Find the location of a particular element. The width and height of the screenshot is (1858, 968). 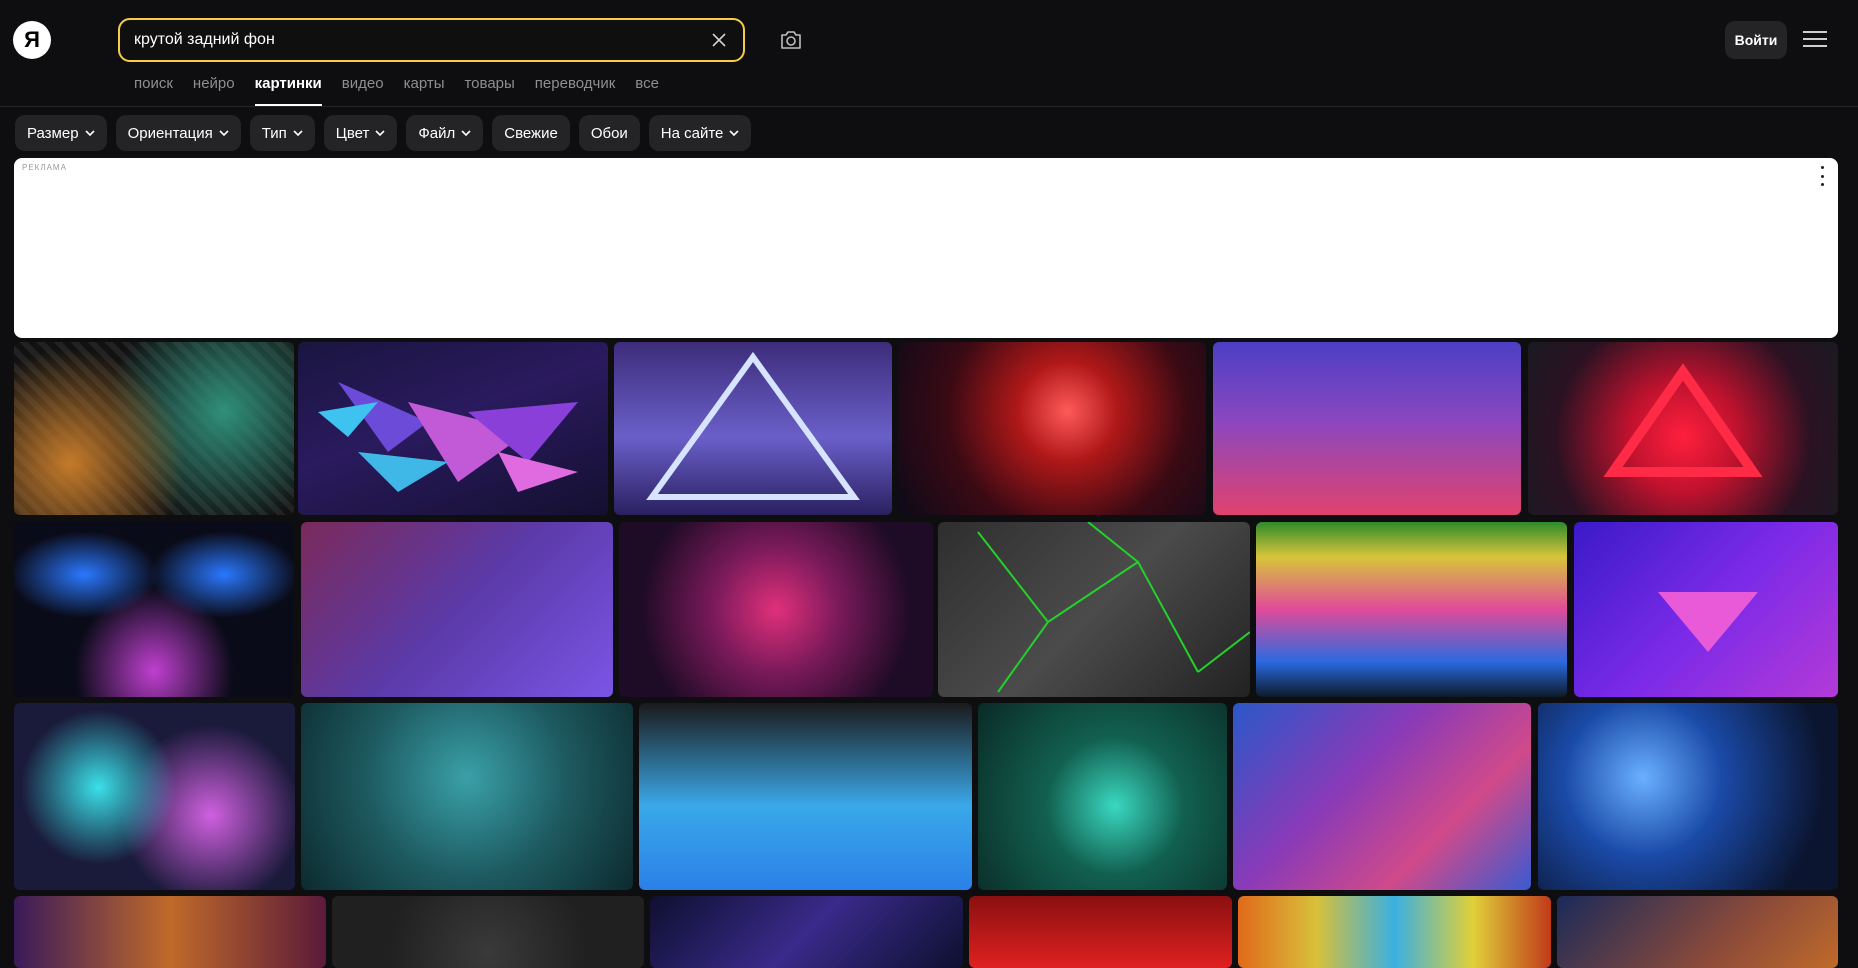

filter-label: На сайте is located at coordinates (692, 133).